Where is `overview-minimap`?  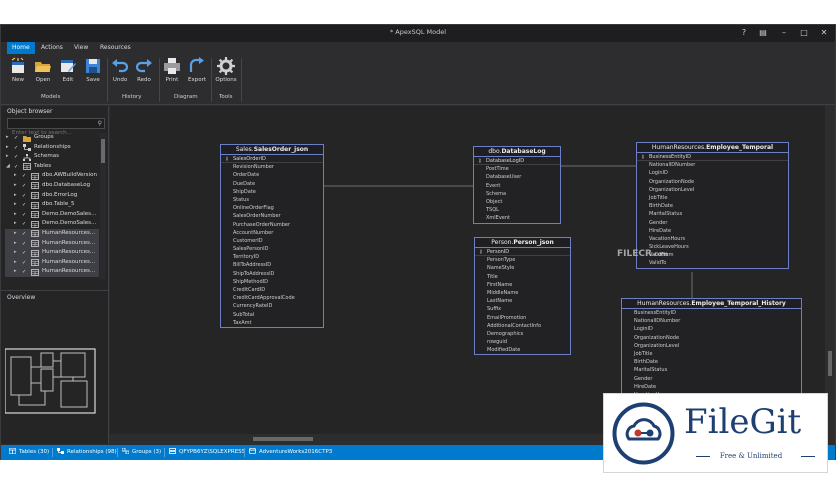
overview-minimap is located at coordinates (55, 382).